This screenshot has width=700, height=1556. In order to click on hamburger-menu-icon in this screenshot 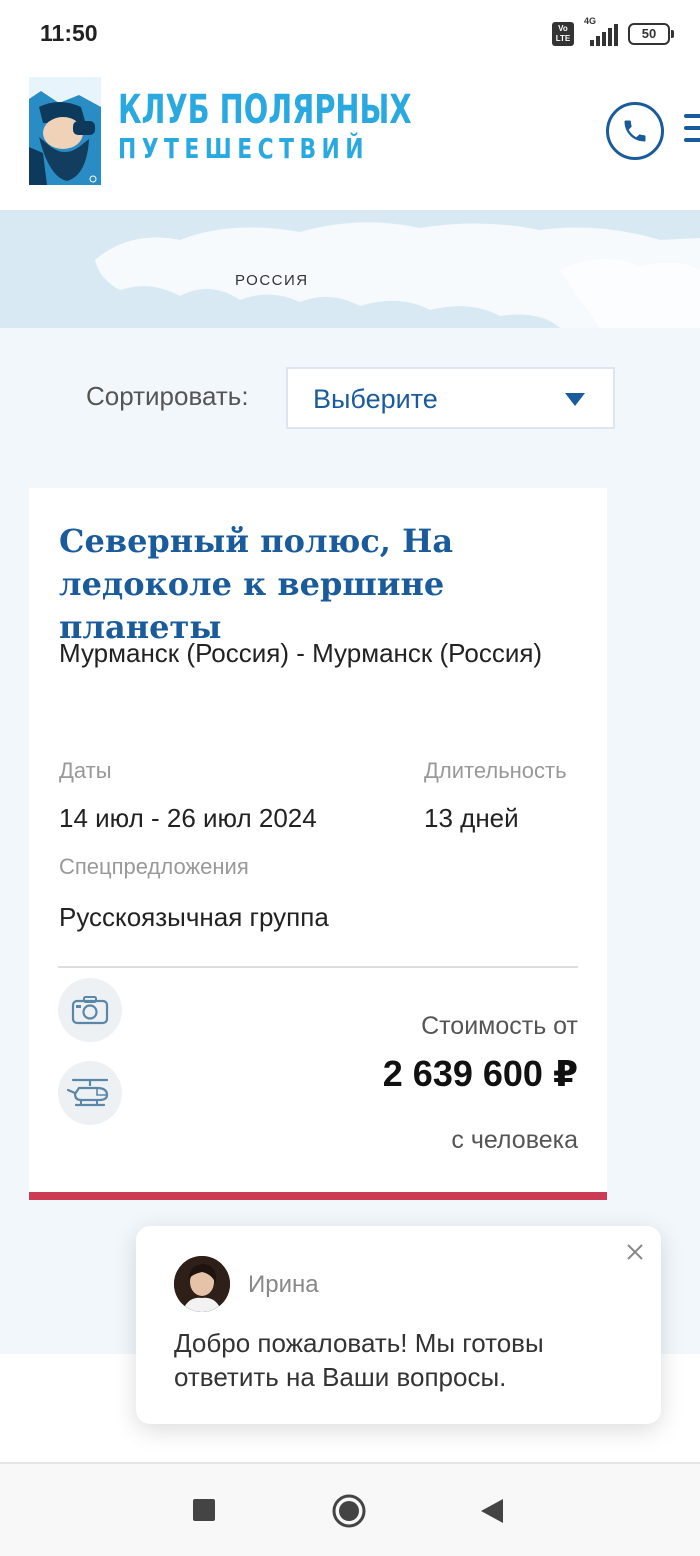, I will do `click(692, 129)`.